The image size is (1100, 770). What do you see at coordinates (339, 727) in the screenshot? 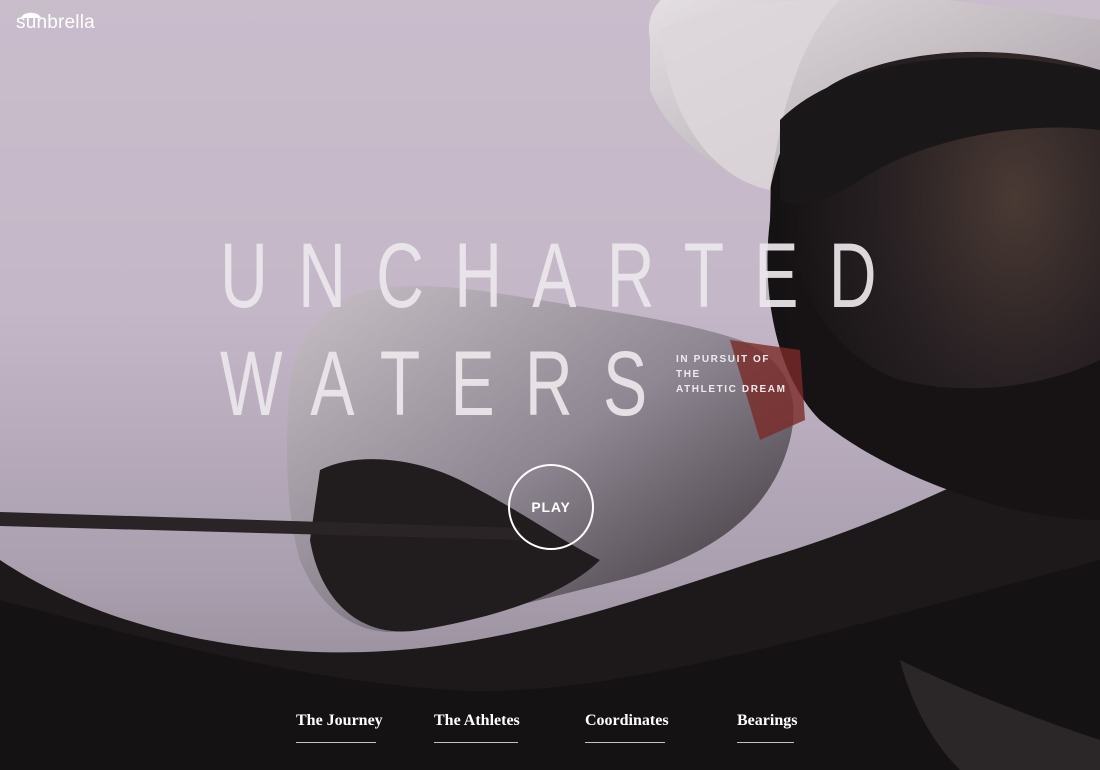
I see `nav-item-the-journey: The Journey` at bounding box center [339, 727].